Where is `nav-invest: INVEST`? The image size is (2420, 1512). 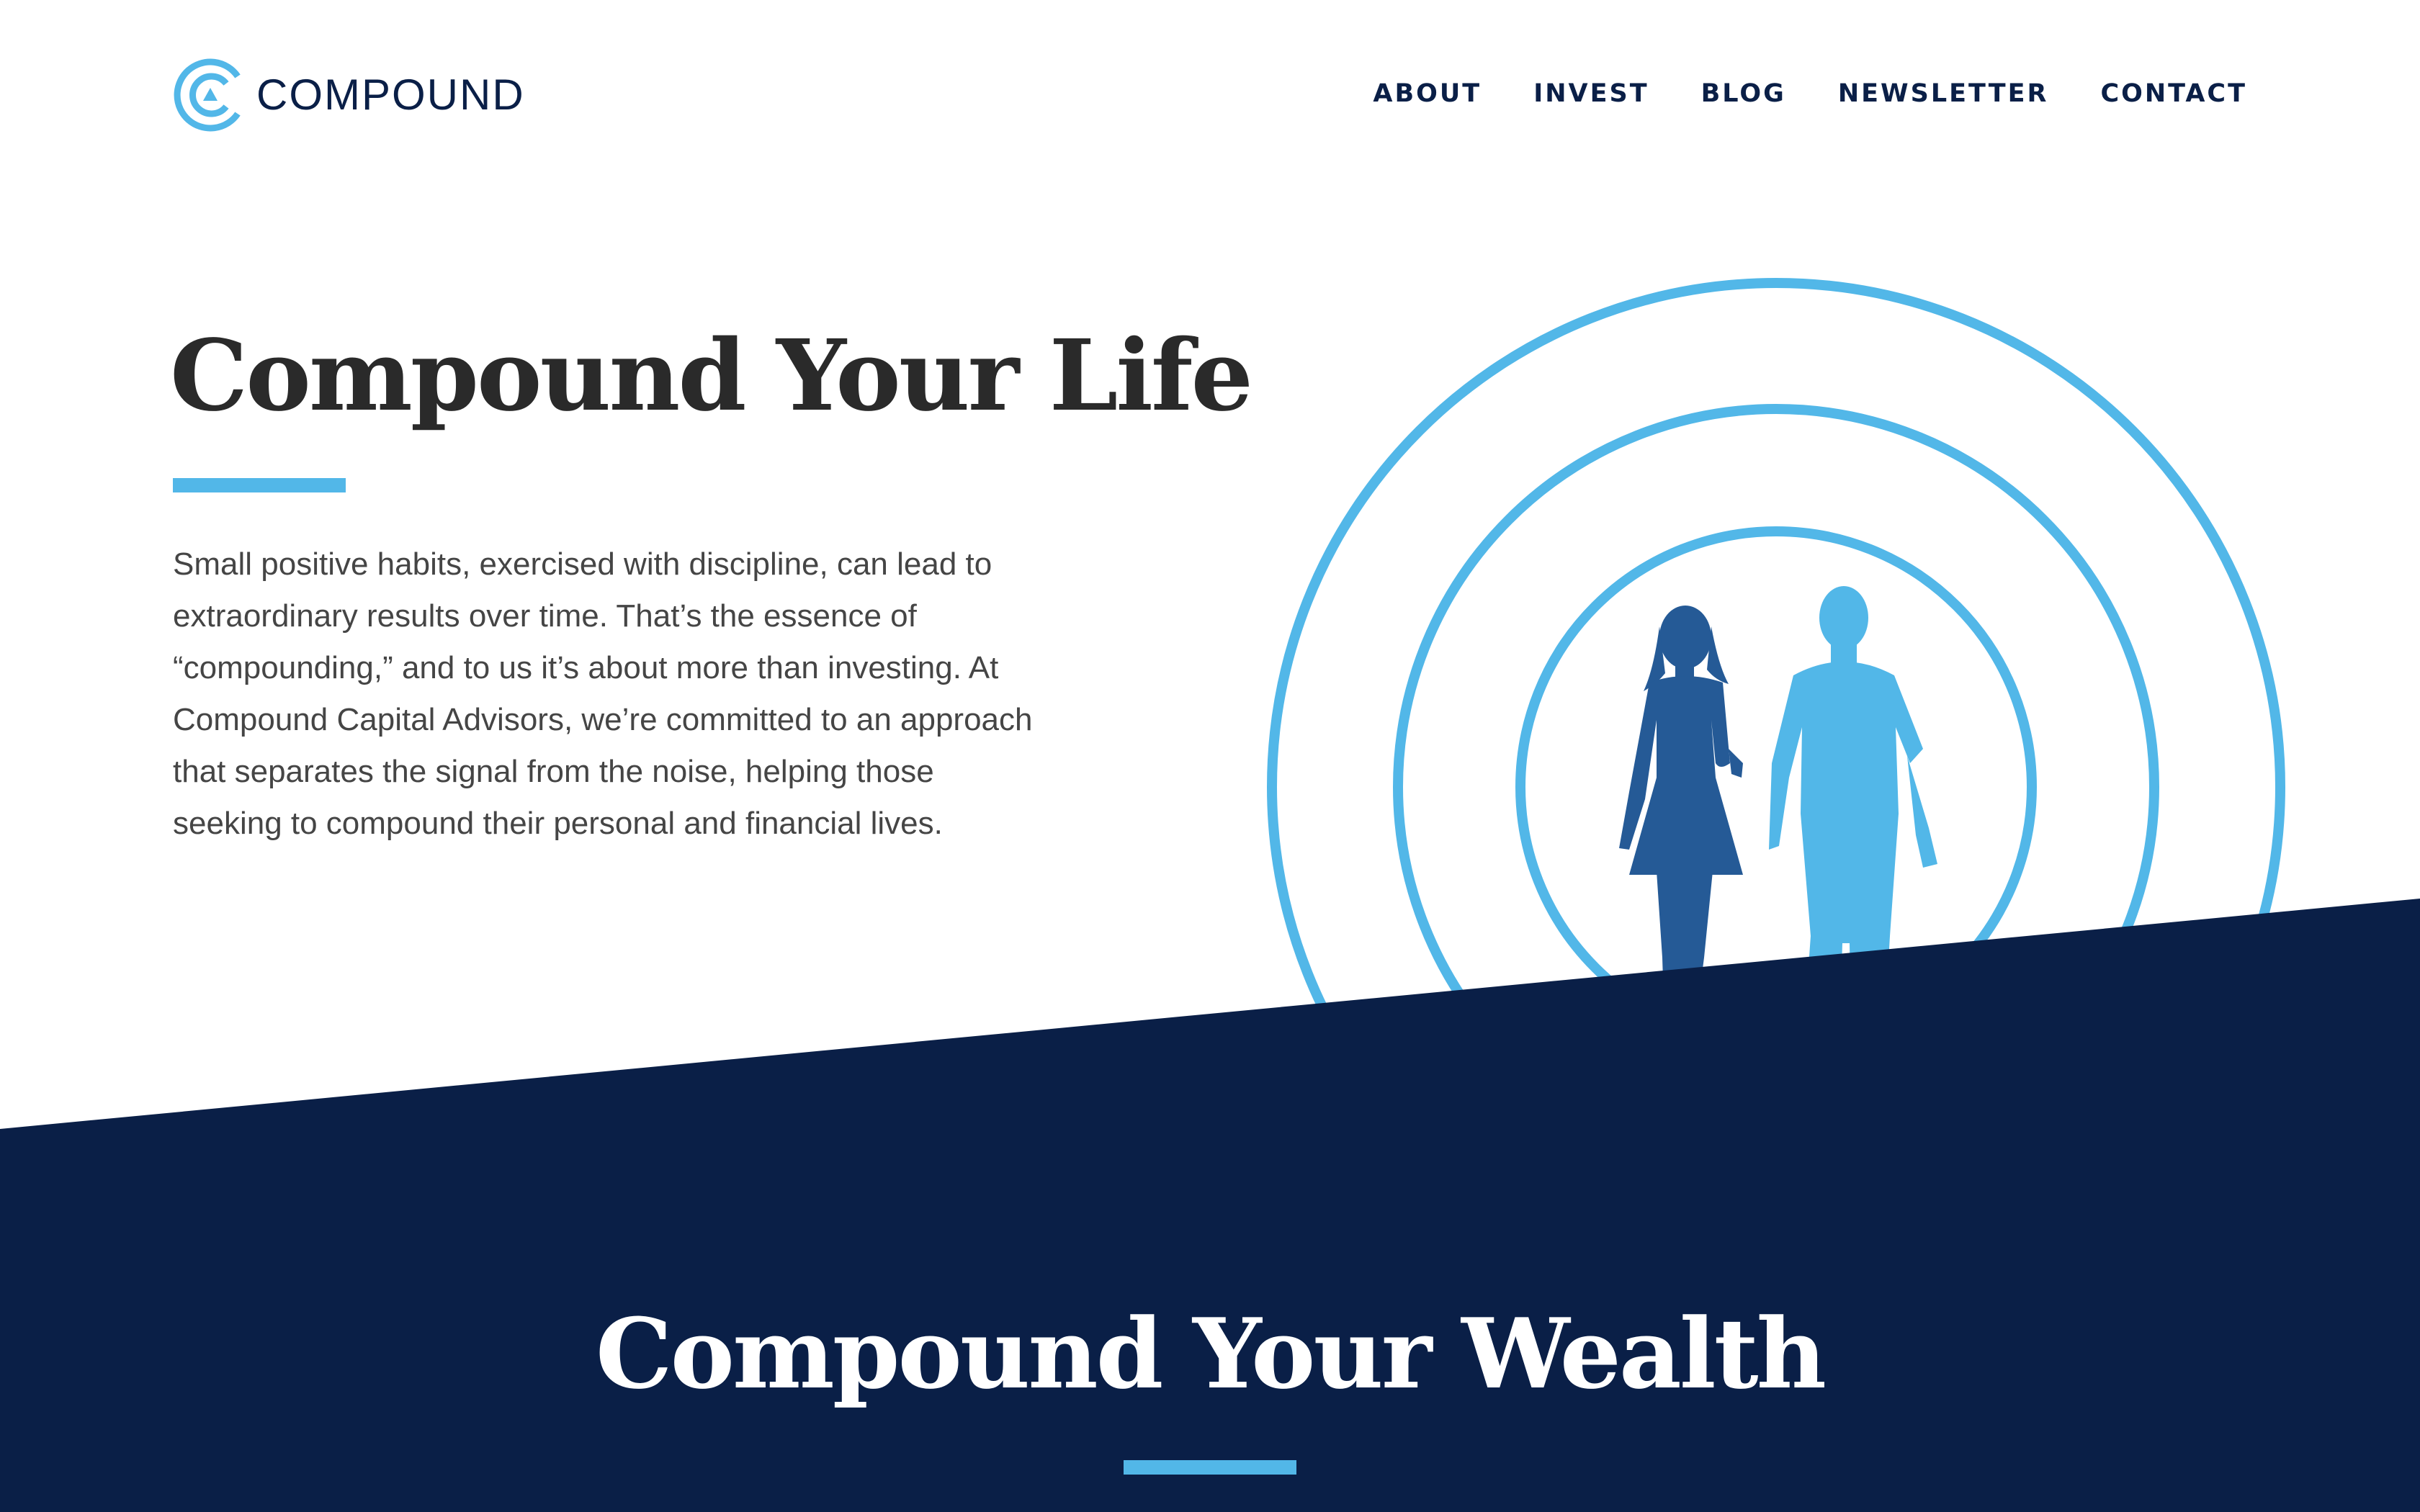 nav-invest: INVEST is located at coordinates (1591, 93).